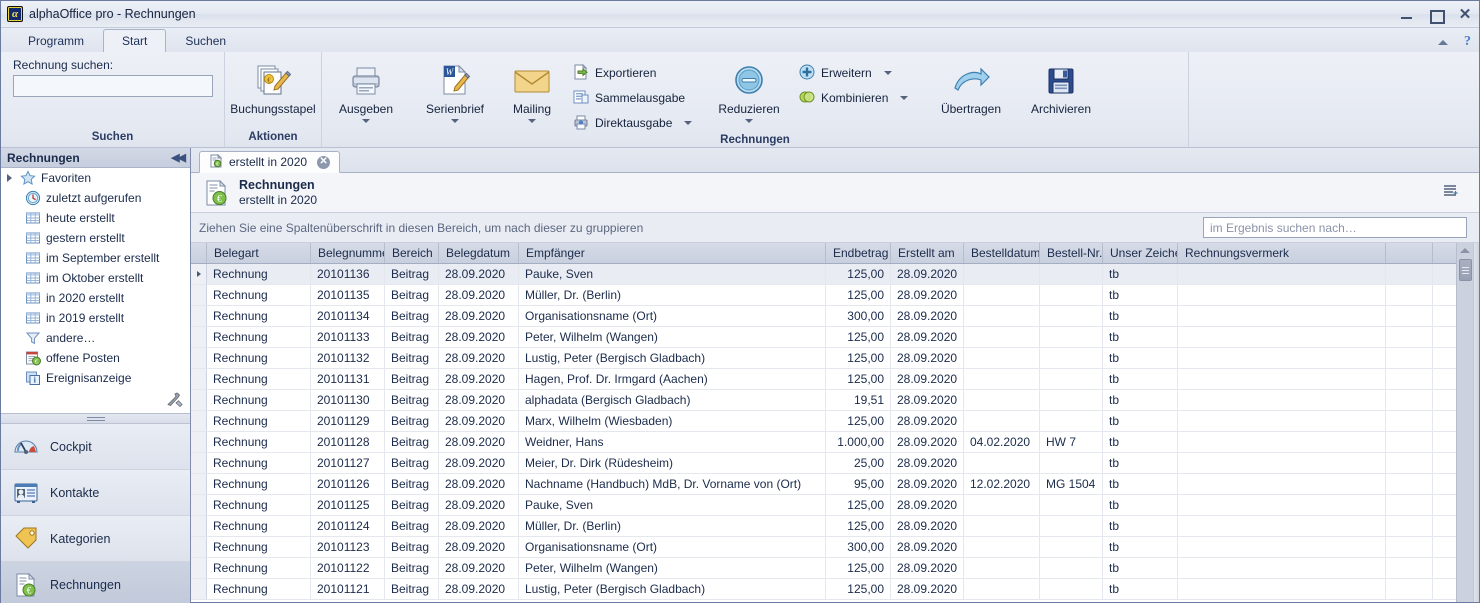 The width and height of the screenshot is (1480, 603). I want to click on archivieren-button: Archivieren, so click(1061, 87).